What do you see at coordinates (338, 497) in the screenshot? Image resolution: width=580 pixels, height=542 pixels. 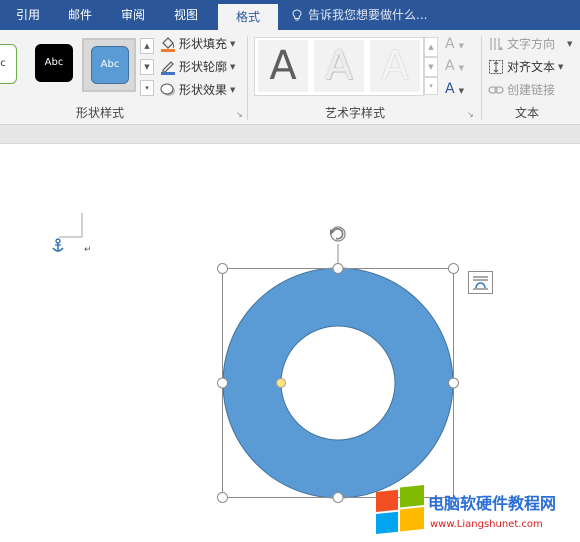 I see `resize-handle-bottom` at bounding box center [338, 497].